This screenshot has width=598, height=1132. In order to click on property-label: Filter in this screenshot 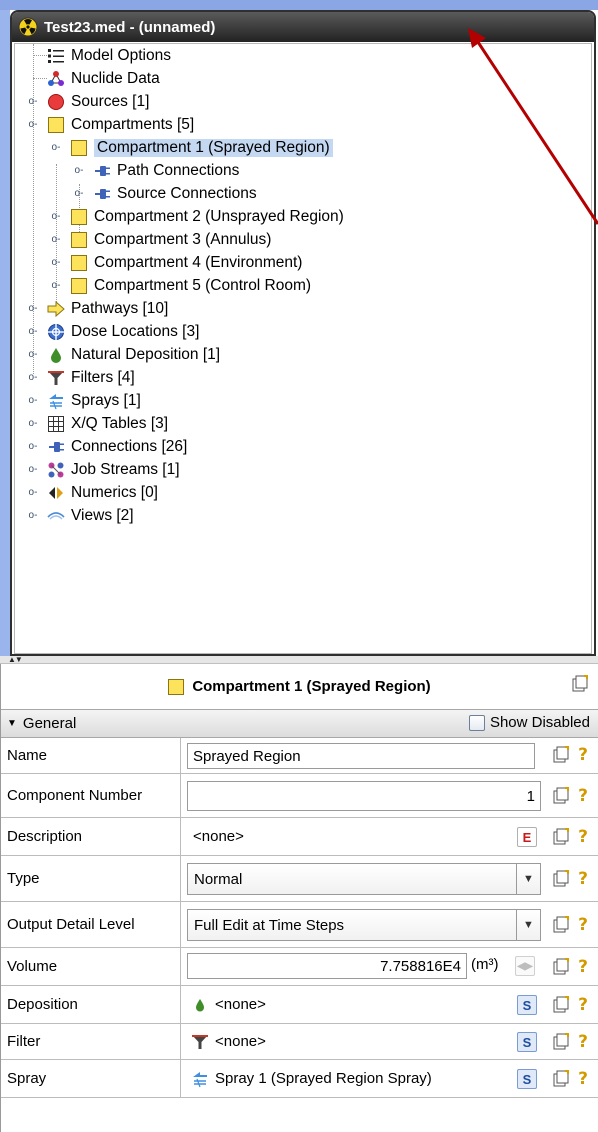, I will do `click(91, 1041)`.